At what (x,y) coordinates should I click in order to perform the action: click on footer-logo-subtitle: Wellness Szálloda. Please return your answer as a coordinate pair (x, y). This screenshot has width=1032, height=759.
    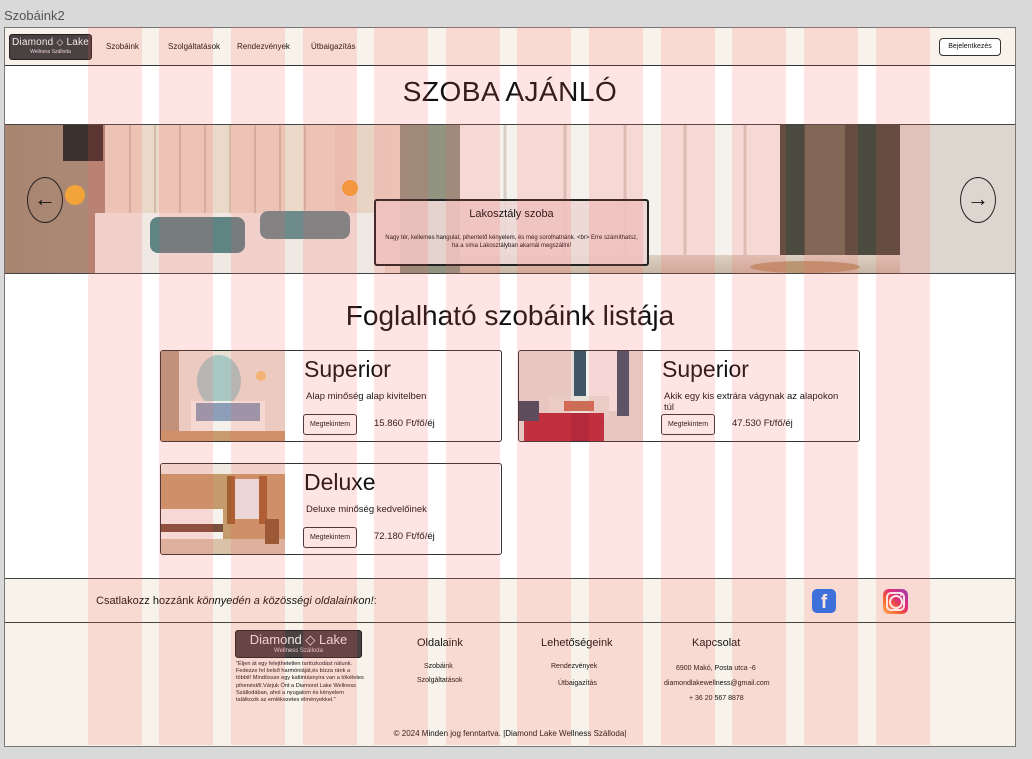
    Looking at the image, I should click on (298, 651).